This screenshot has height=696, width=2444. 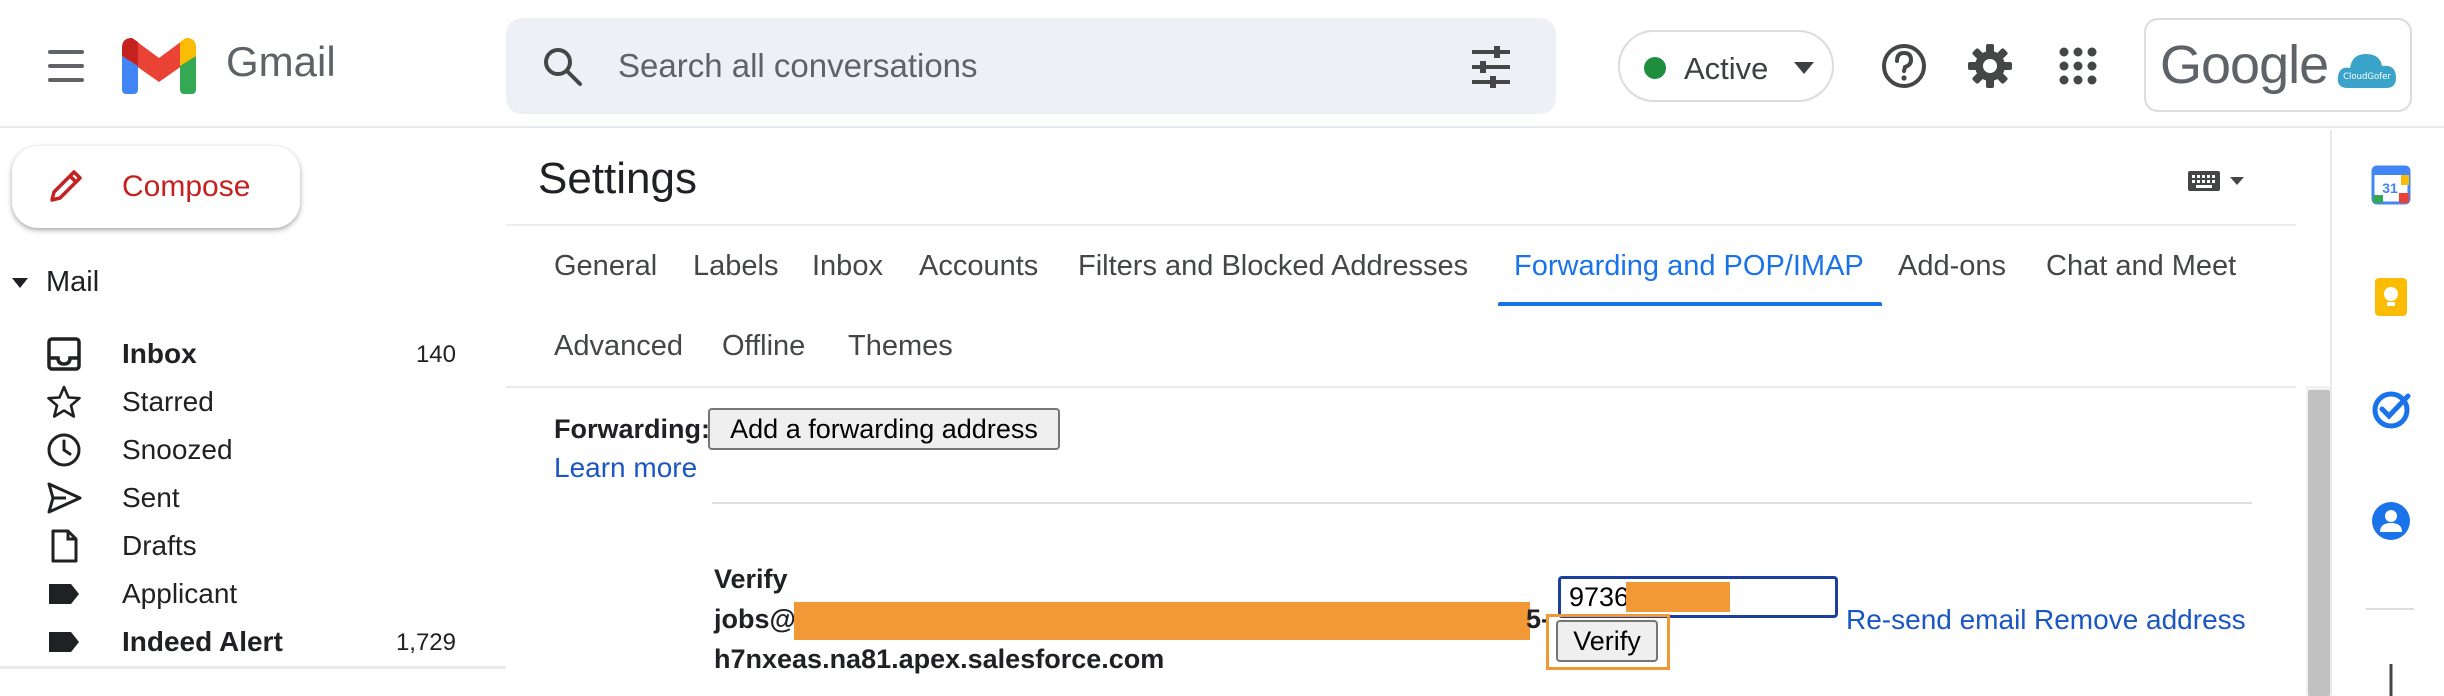 I want to click on redaction-block, so click(x=1162, y=621).